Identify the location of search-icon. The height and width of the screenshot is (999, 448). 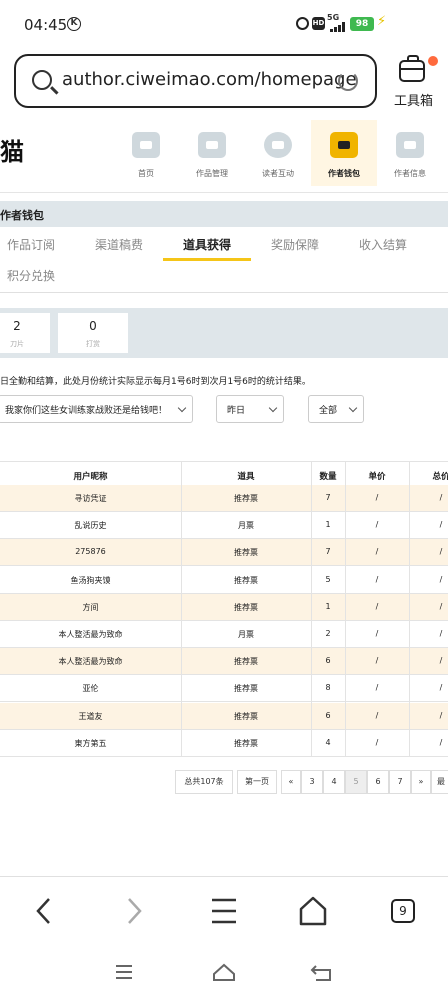
(42, 80).